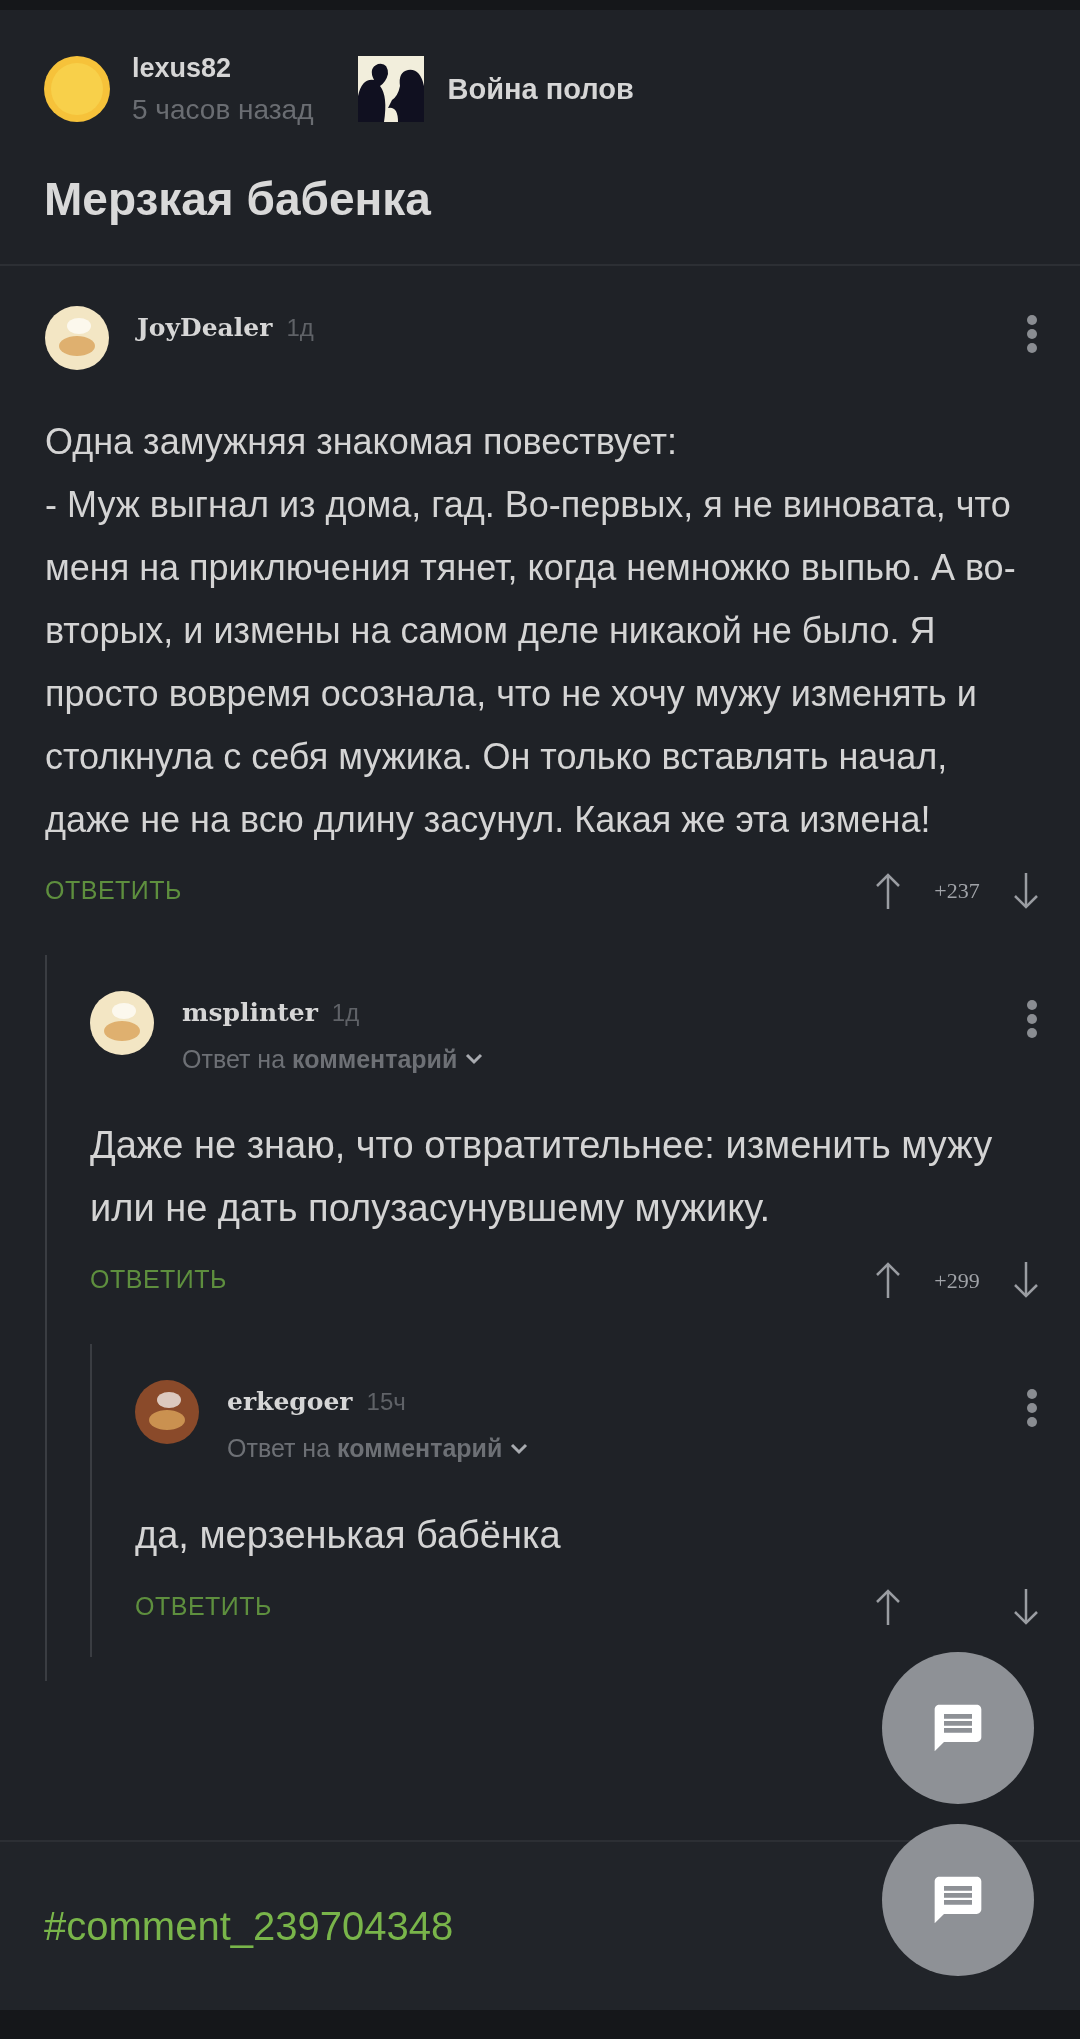 This screenshot has width=1080, height=2039. I want to click on username: msplinter, so click(250, 1012).